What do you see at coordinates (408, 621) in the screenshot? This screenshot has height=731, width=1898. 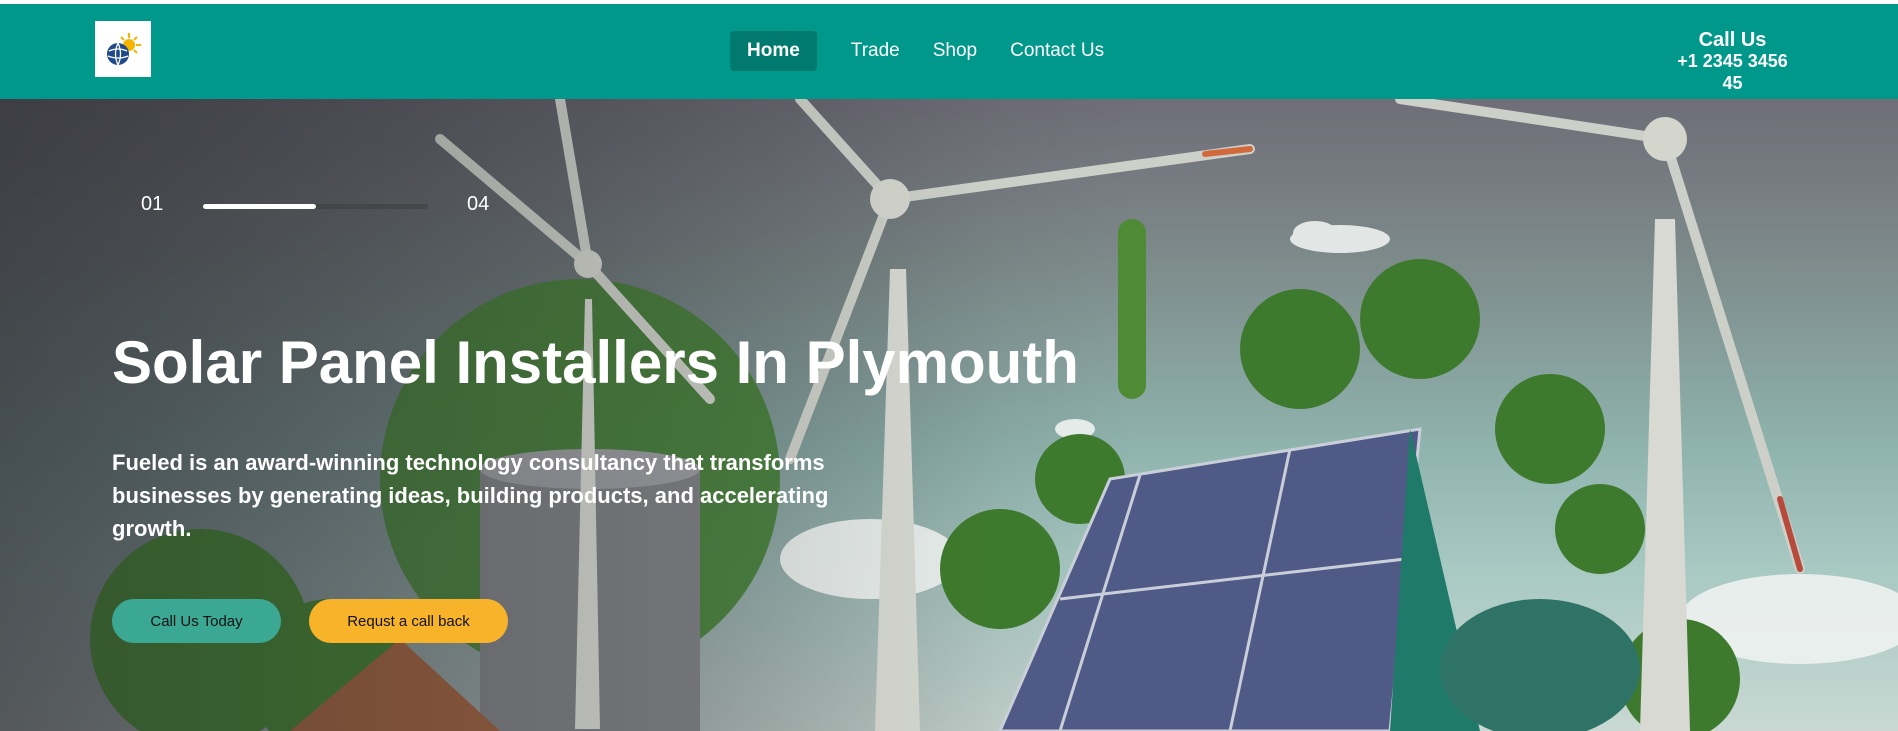 I see `request-call-back-button: Requst a call back` at bounding box center [408, 621].